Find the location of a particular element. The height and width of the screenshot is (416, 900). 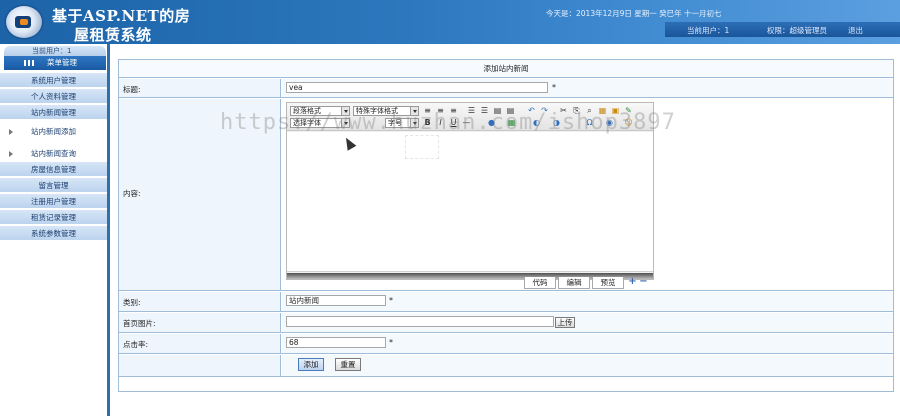

buttons-row: 添加 重置 is located at coordinates (506, 366).